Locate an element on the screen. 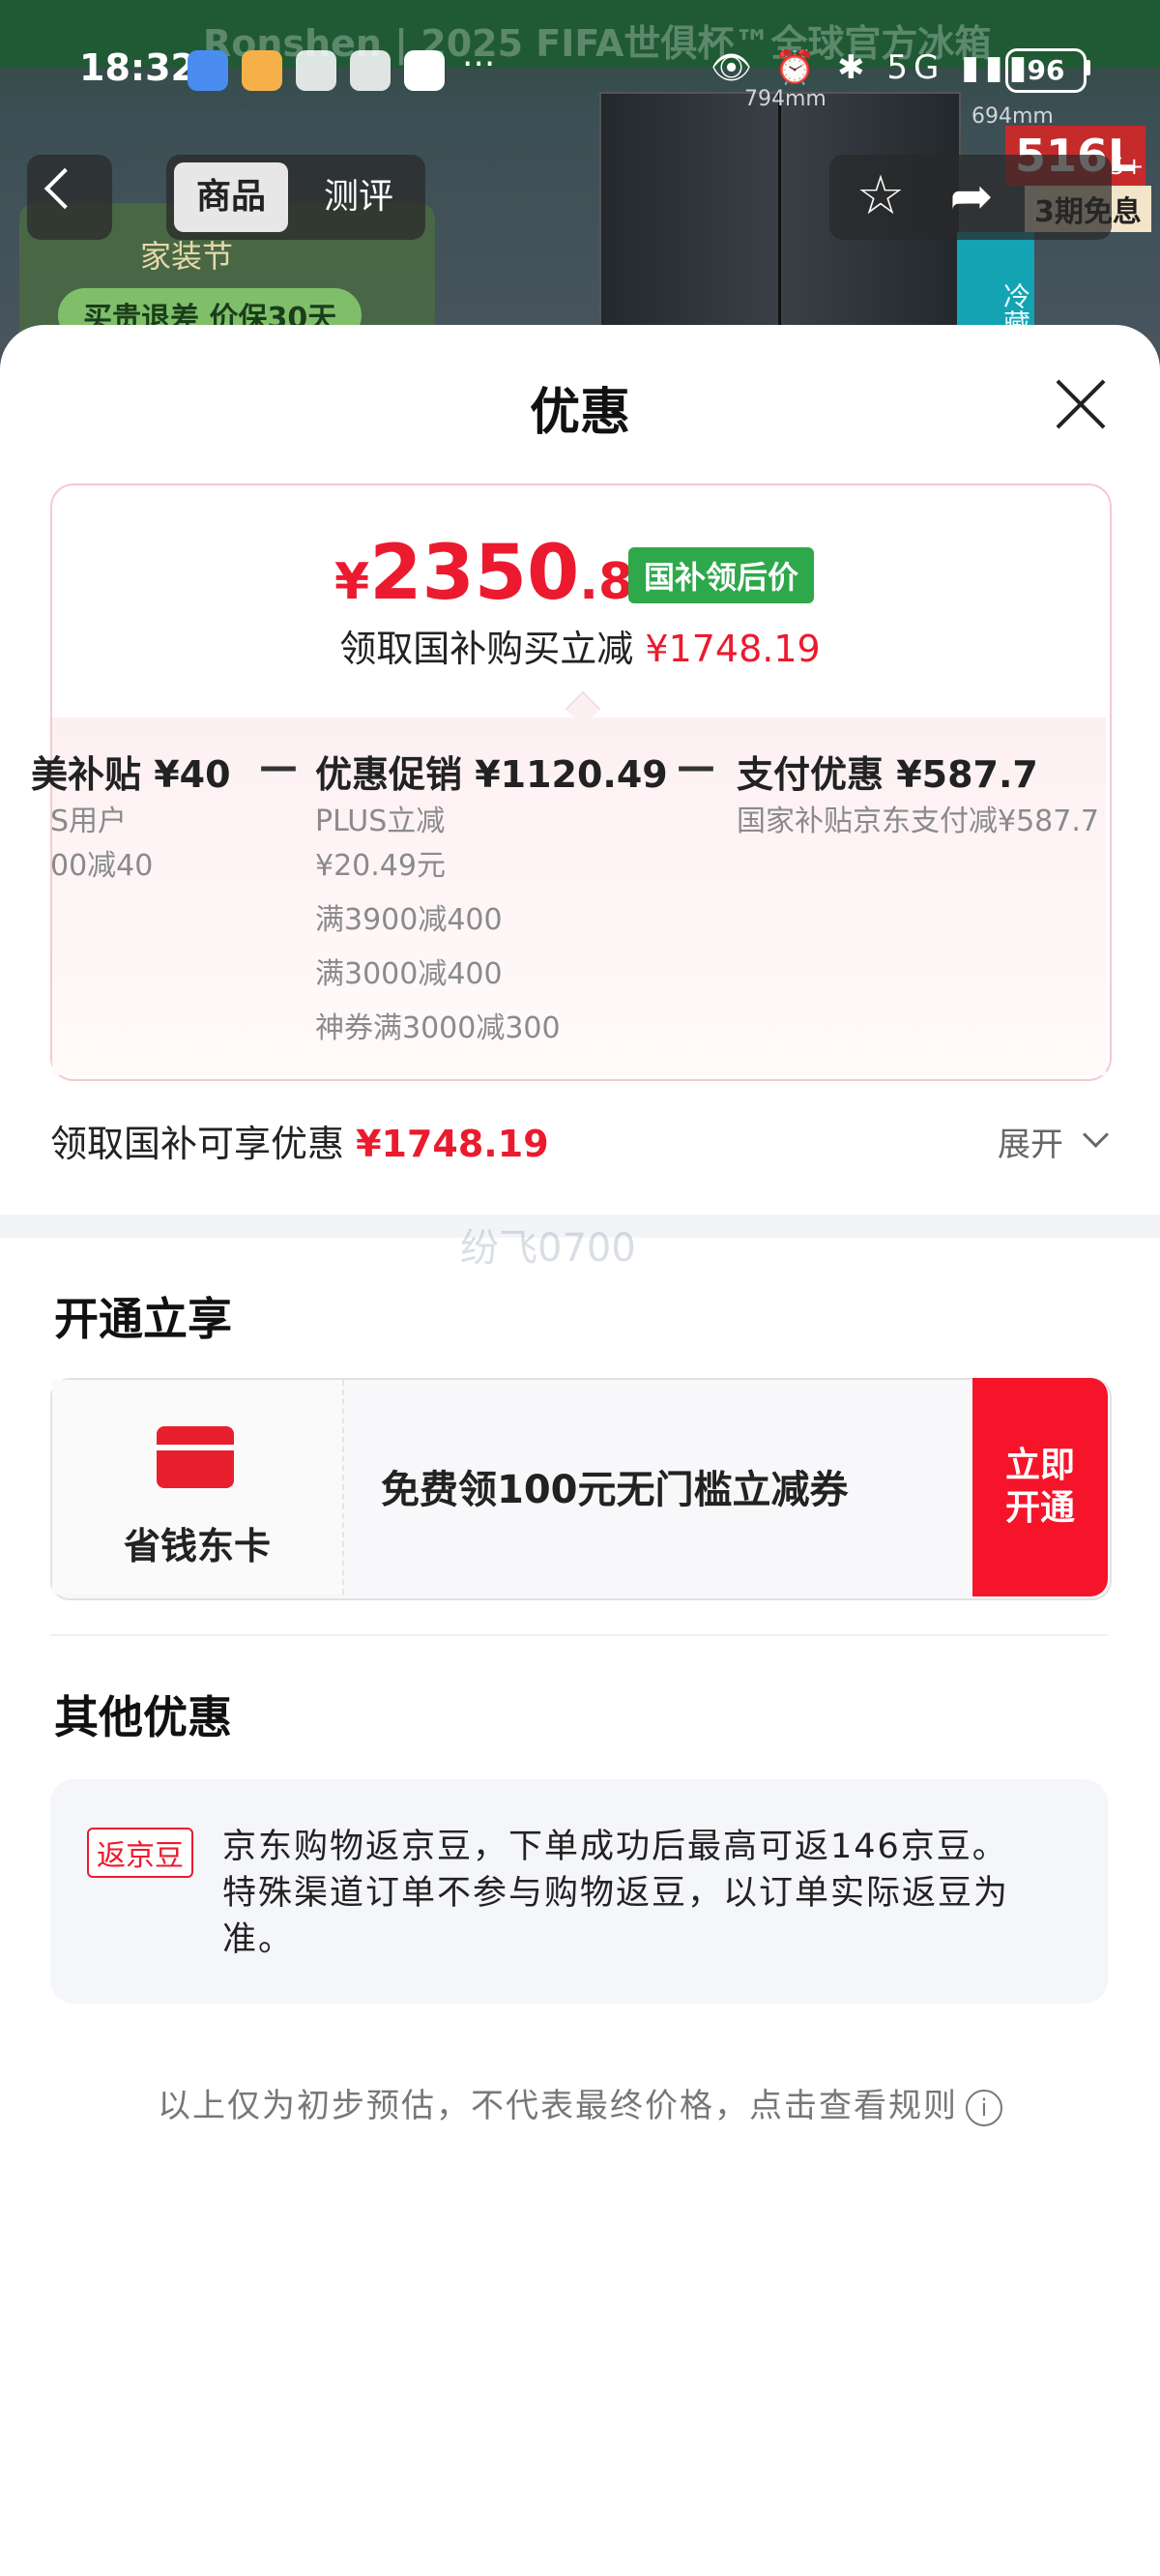 This screenshot has width=1160, height=2576. breakdown-promo-line: PLUS立减 is located at coordinates (381, 821).